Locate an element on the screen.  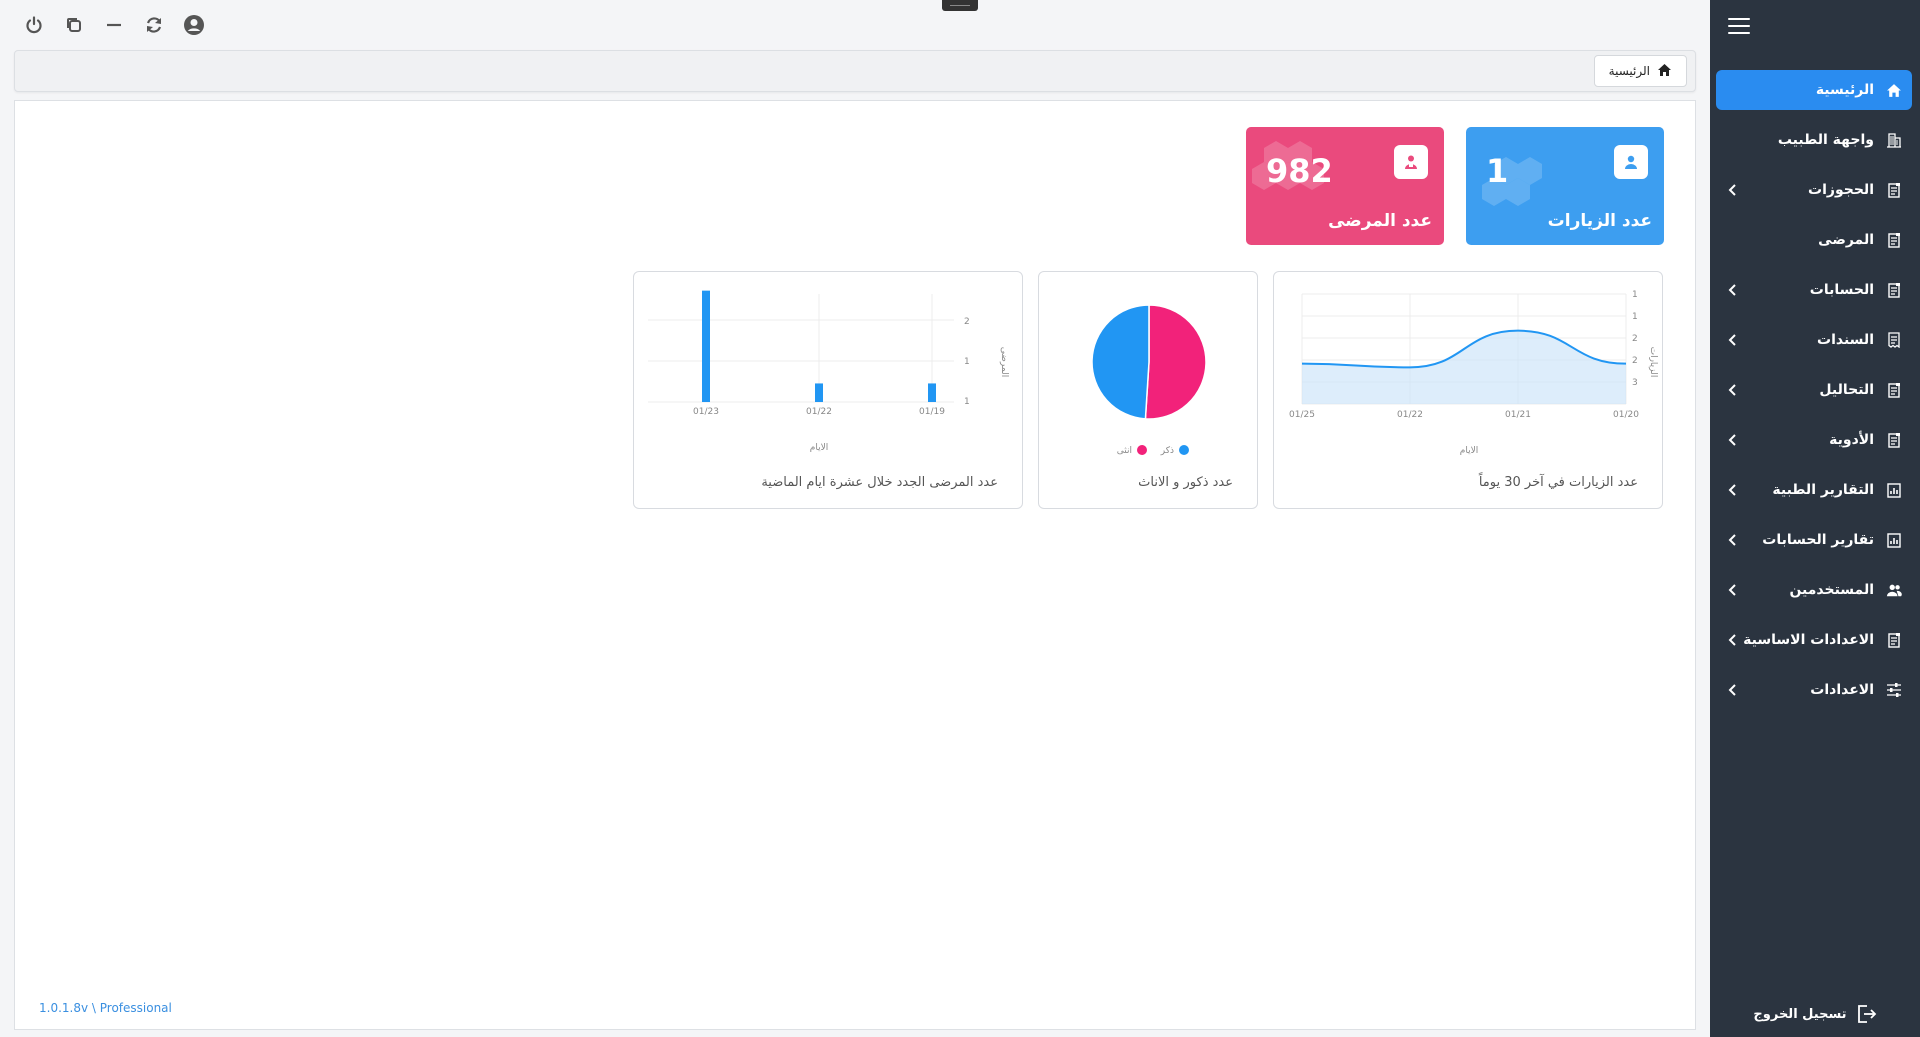
sidebar-item: الاعدادات is located at coordinates (1814, 690).